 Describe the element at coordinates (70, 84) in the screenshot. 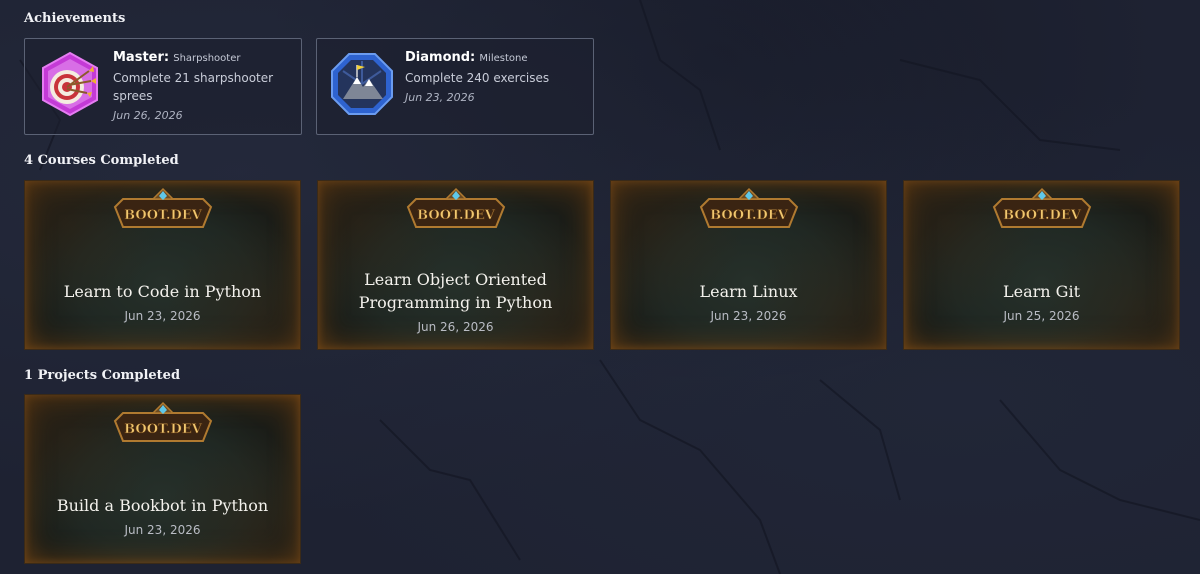

I see `target-icon` at that location.